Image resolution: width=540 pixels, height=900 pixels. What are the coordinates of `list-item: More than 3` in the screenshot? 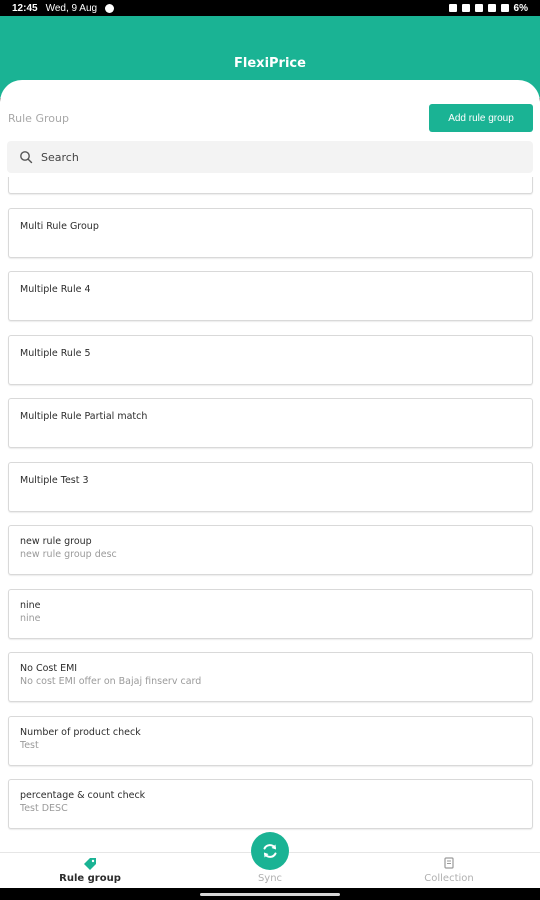 It's located at (270, 185).